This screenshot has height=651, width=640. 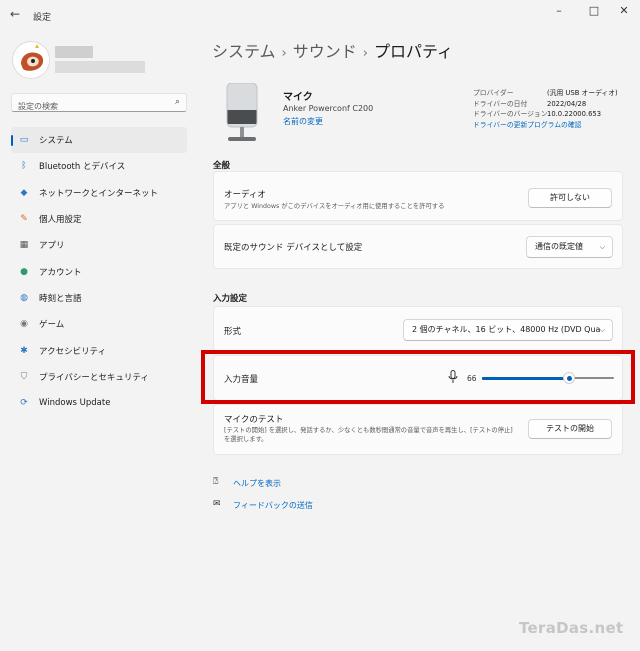 I want to click on settings-search-box: ⌕, so click(x=99, y=104).